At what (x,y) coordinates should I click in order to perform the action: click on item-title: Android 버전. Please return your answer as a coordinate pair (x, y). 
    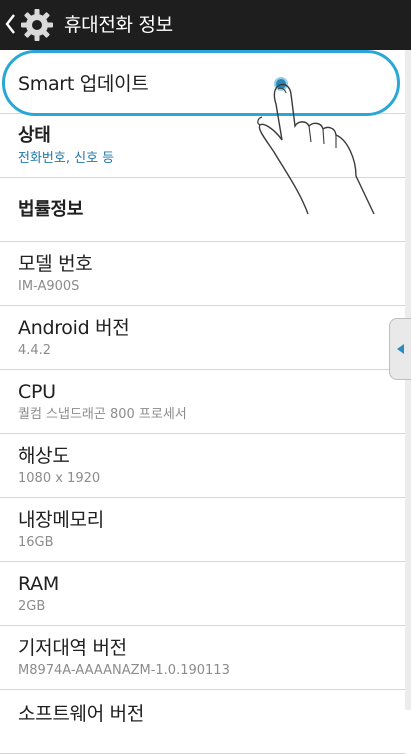
    Looking at the image, I should click on (74, 328).